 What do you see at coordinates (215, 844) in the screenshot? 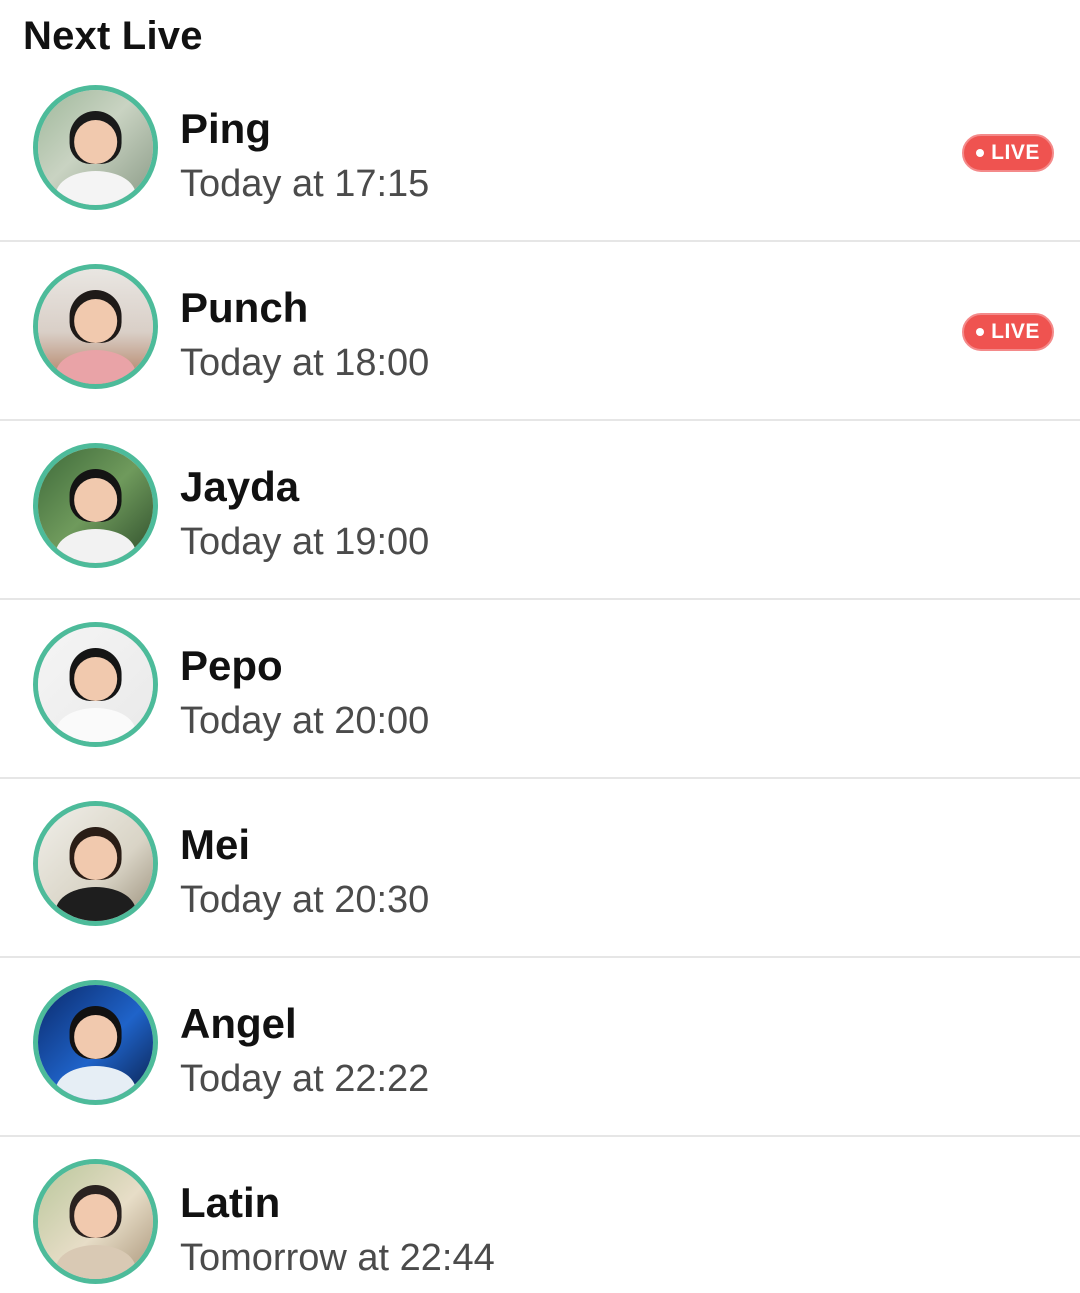
I see `streamer-name: Mei` at bounding box center [215, 844].